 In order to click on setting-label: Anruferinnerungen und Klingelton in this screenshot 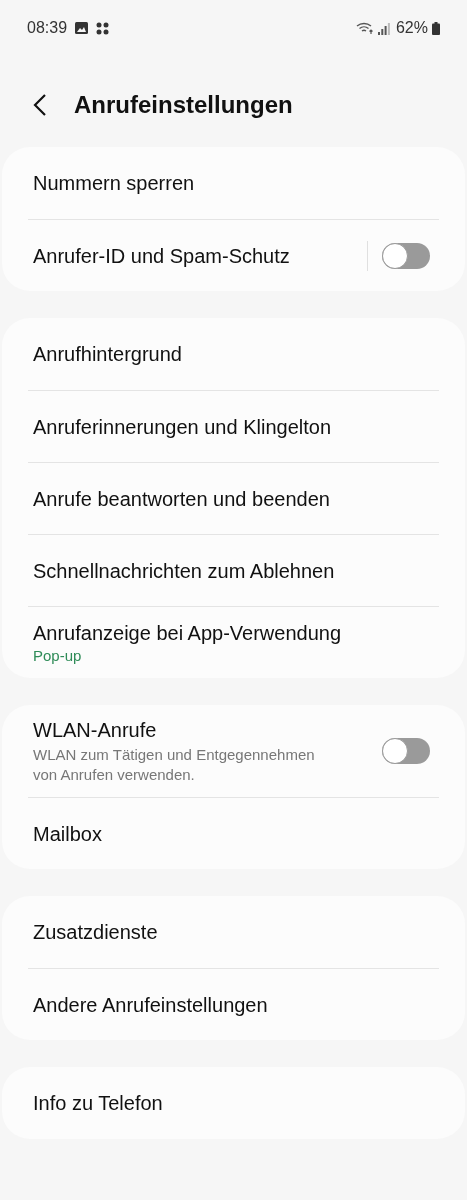, I will do `click(232, 426)`.